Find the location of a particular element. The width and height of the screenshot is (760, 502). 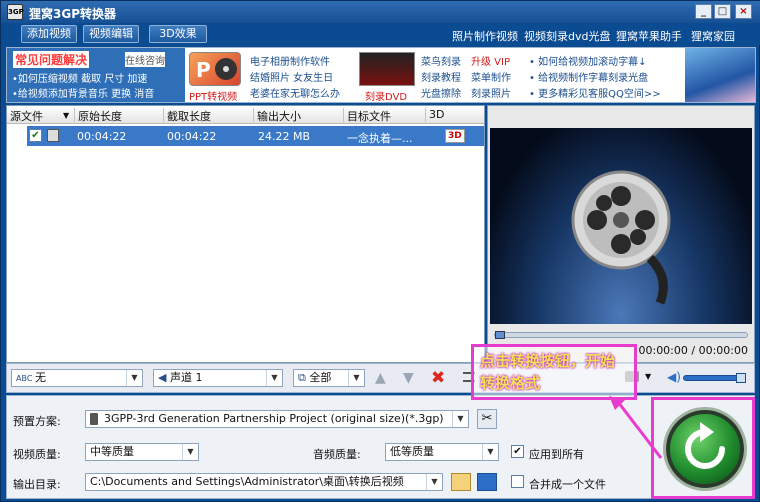

seek-handle is located at coordinates (500, 335).